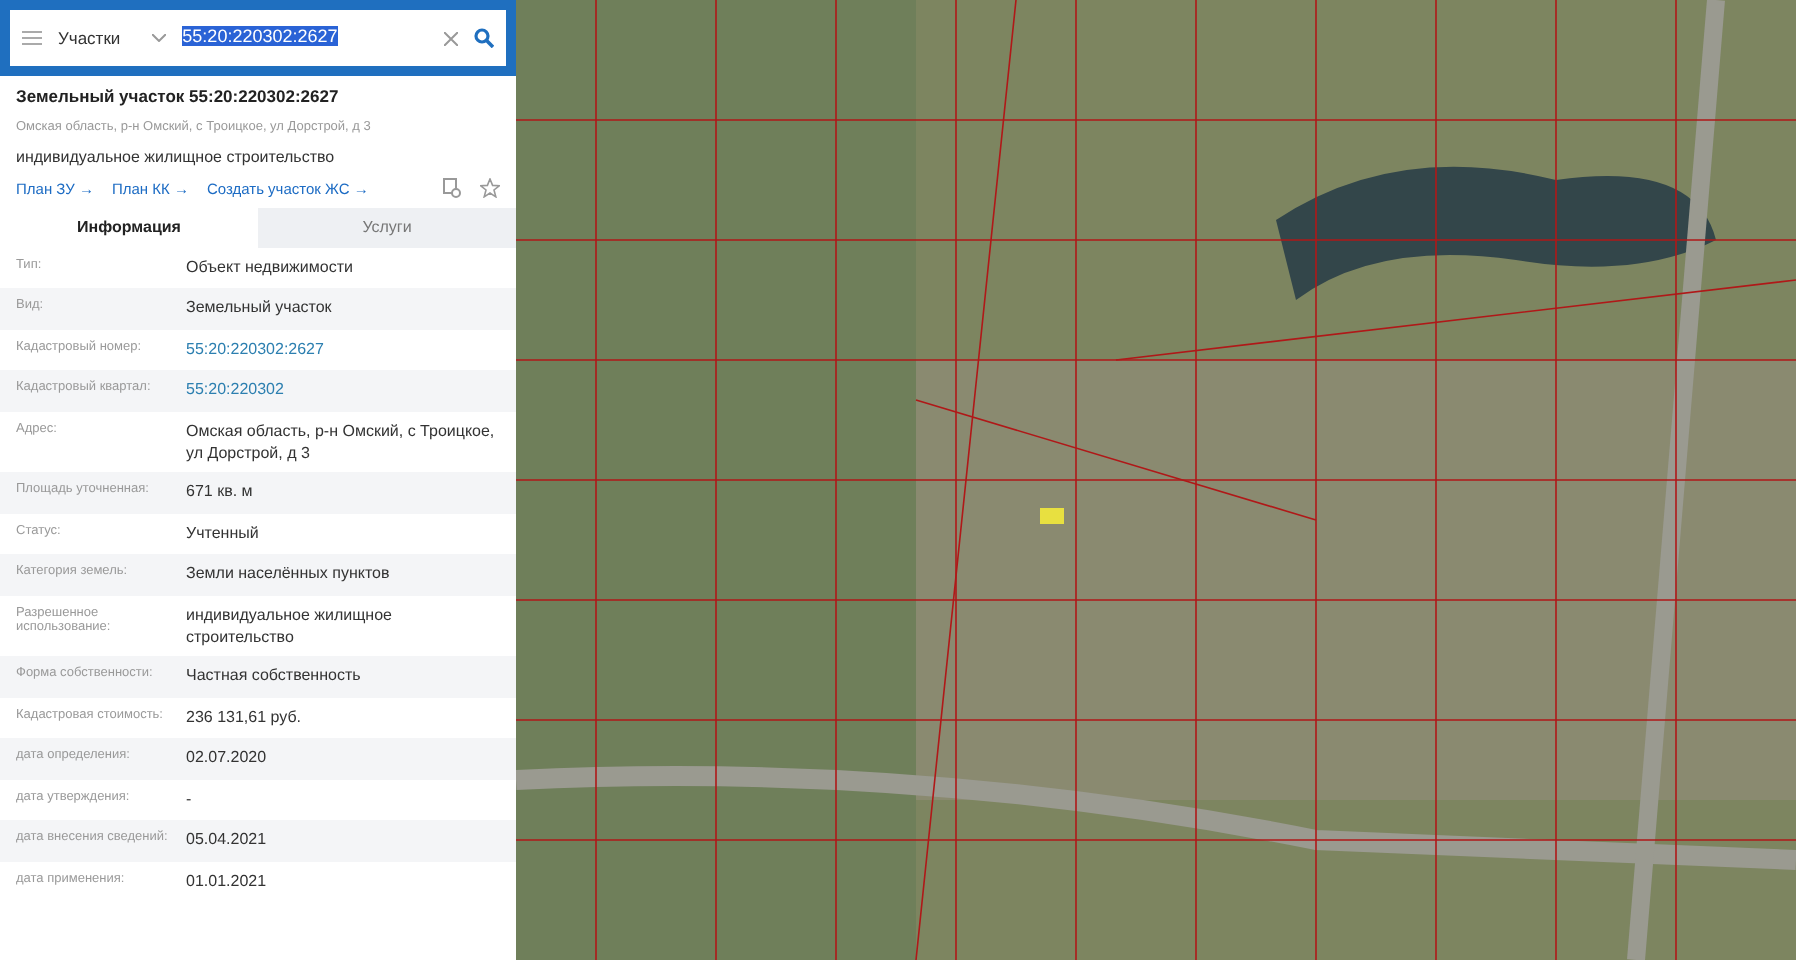  What do you see at coordinates (387, 227) in the screenshot?
I see `tab: Услуги` at bounding box center [387, 227].